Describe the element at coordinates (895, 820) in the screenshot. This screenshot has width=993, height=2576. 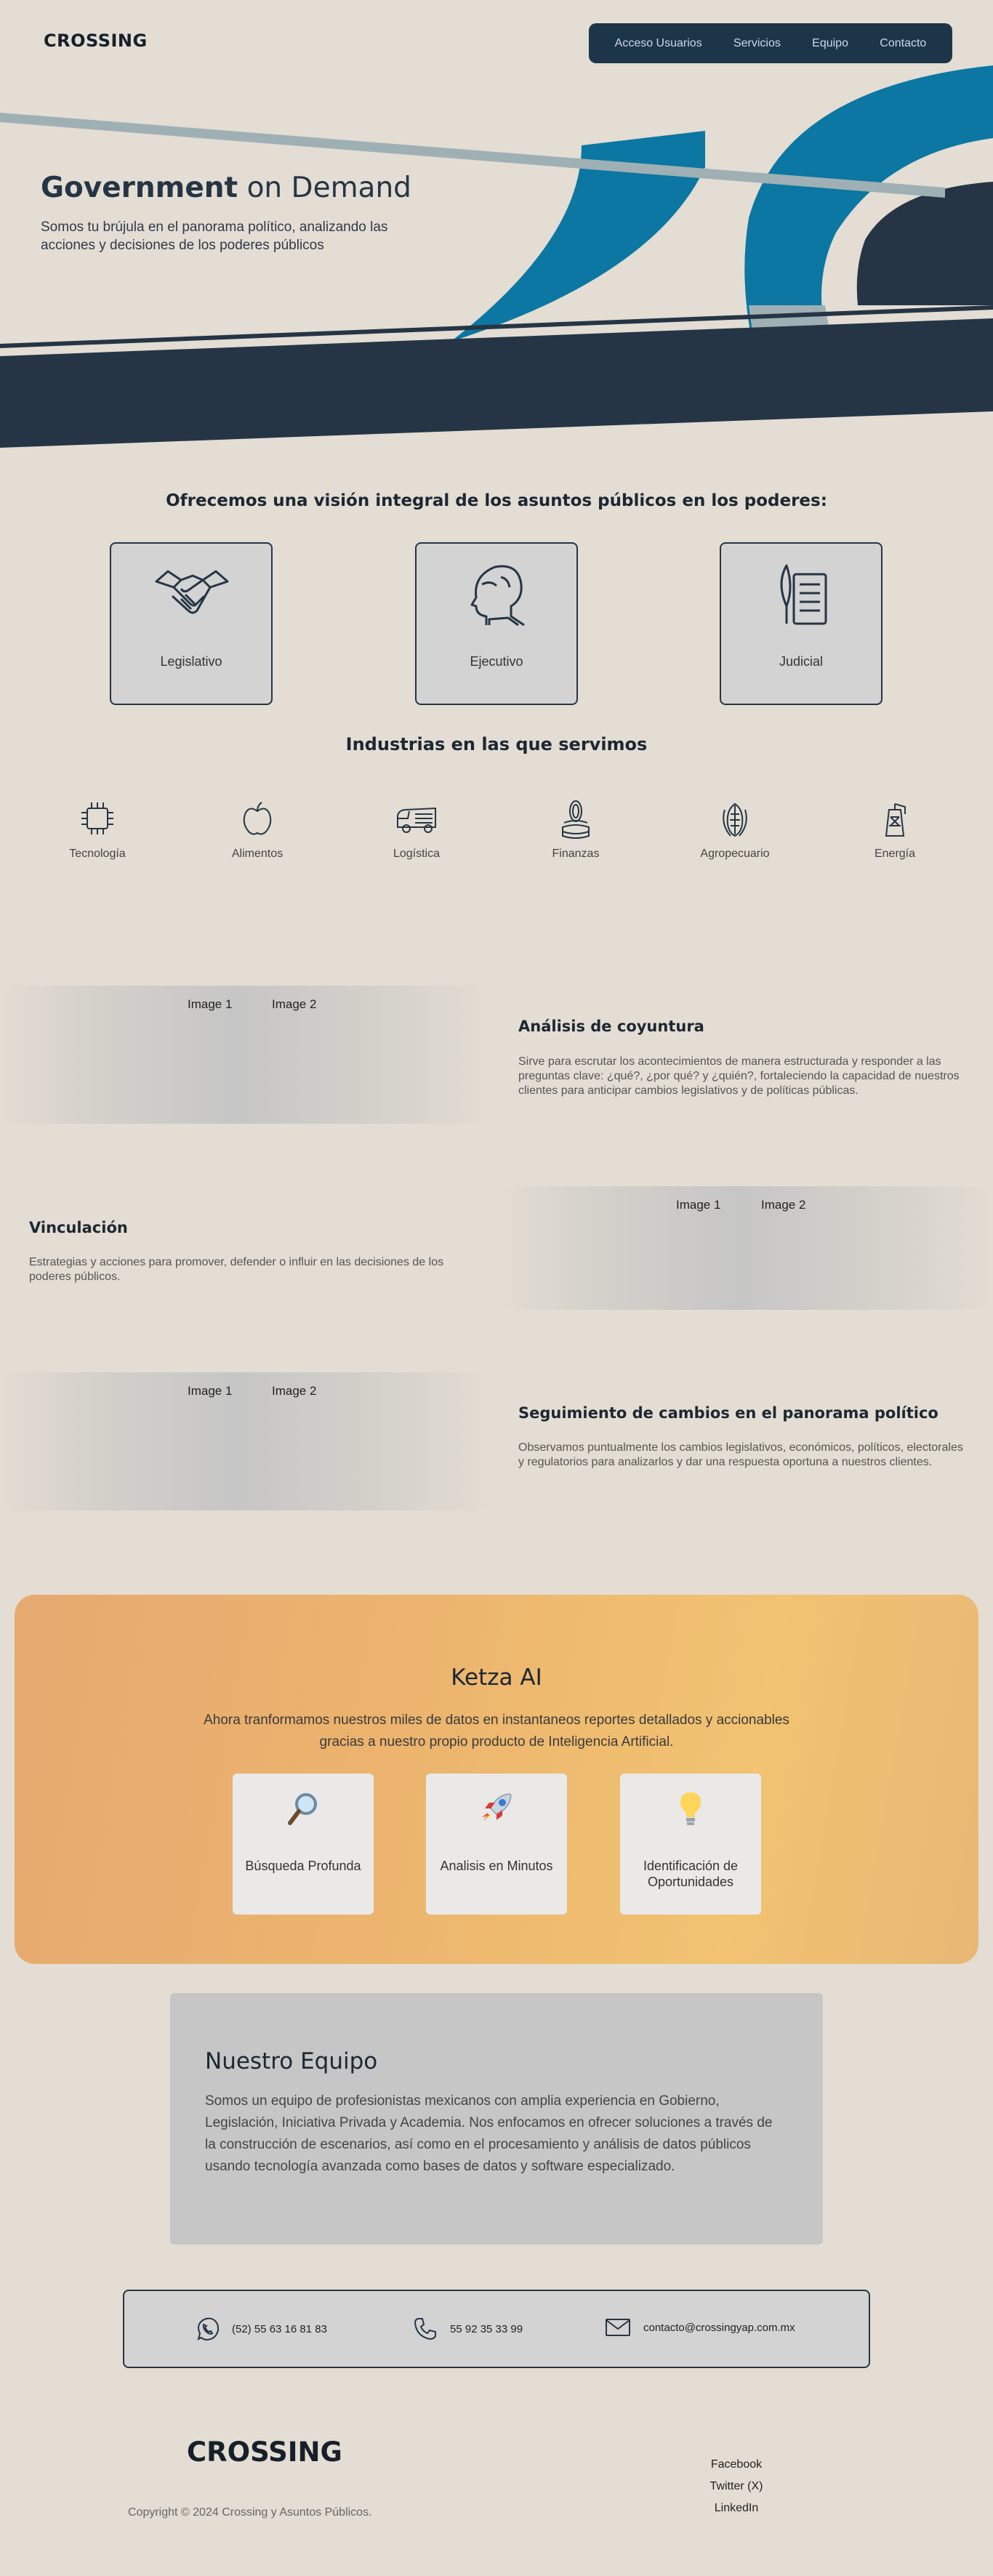
I see `oil-rig-icon` at that location.